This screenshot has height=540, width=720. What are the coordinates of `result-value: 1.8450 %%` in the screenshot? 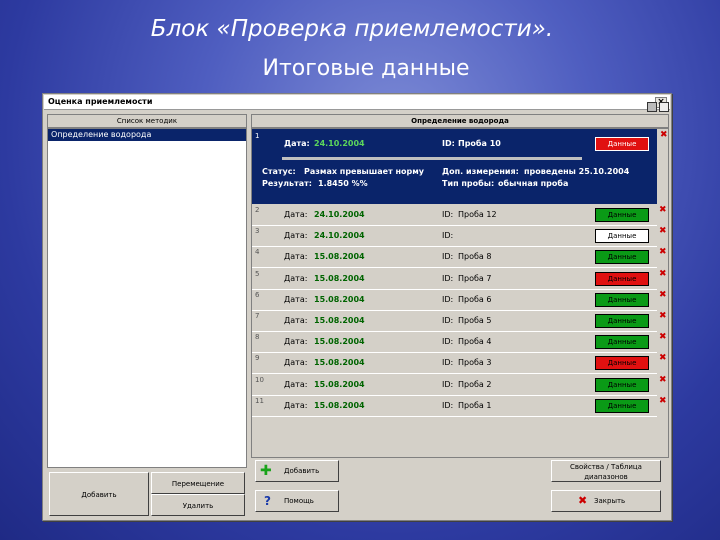 It's located at (343, 183).